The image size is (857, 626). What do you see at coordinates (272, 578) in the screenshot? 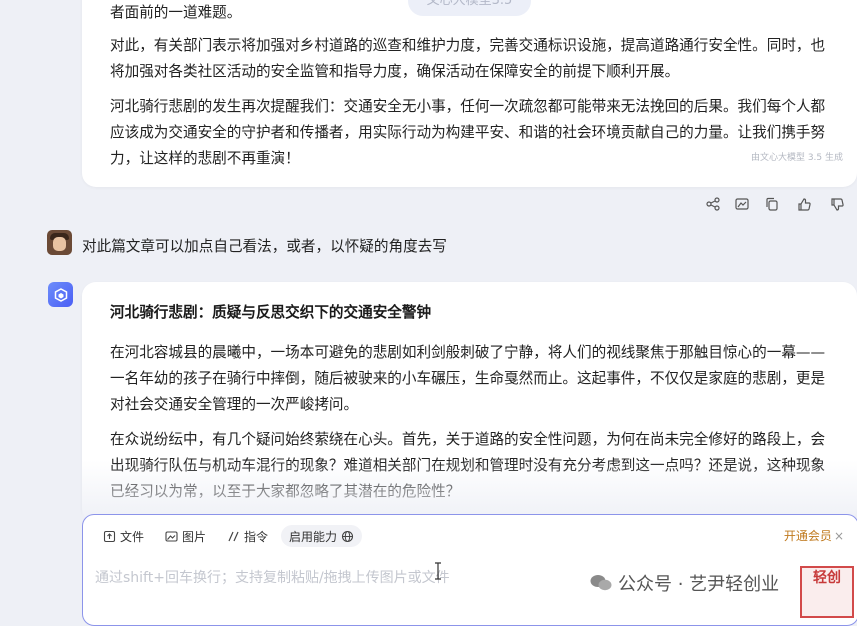
I see `composer-placeholder: 通过shift+回车换行；支持复制粘贴/拖拽上传图片或文件` at bounding box center [272, 578].